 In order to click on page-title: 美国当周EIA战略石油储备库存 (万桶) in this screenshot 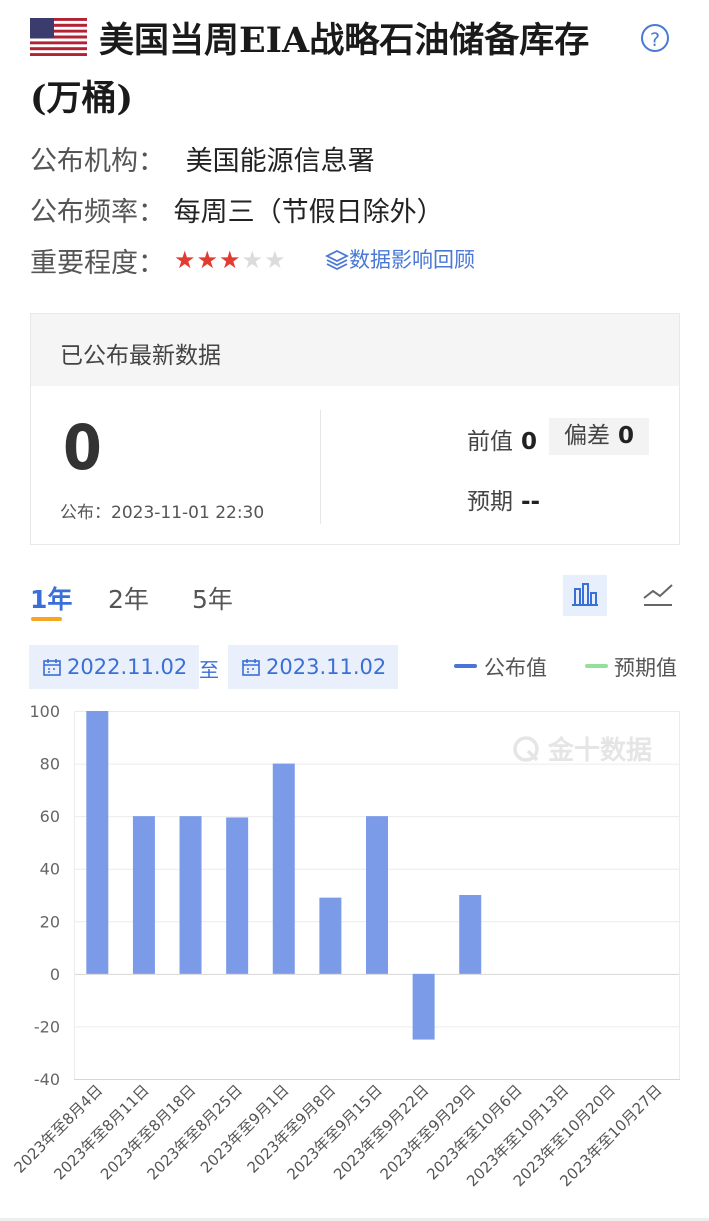, I will do `click(350, 70)`.